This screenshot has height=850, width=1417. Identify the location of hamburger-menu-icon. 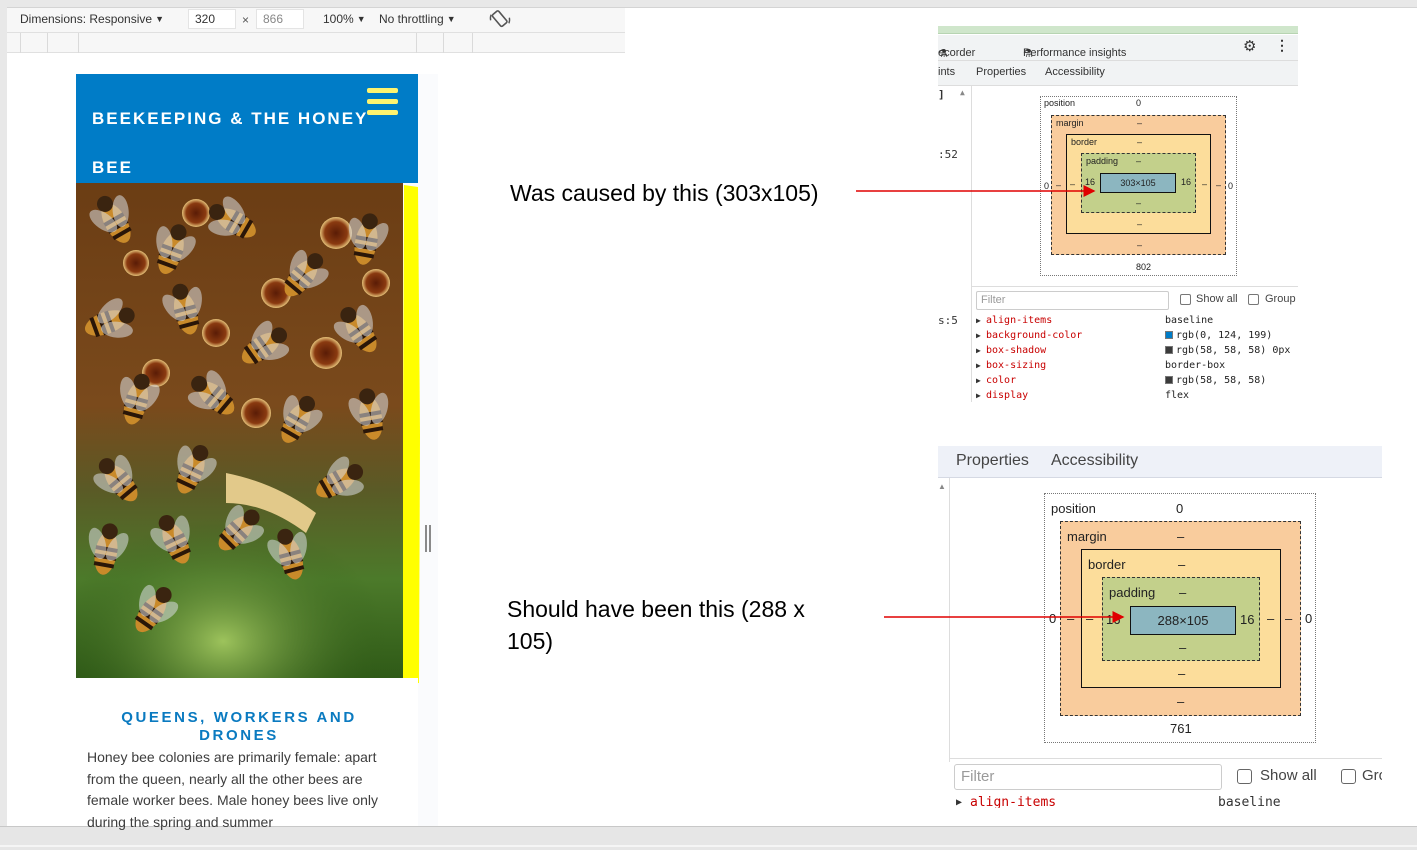
(382, 101).